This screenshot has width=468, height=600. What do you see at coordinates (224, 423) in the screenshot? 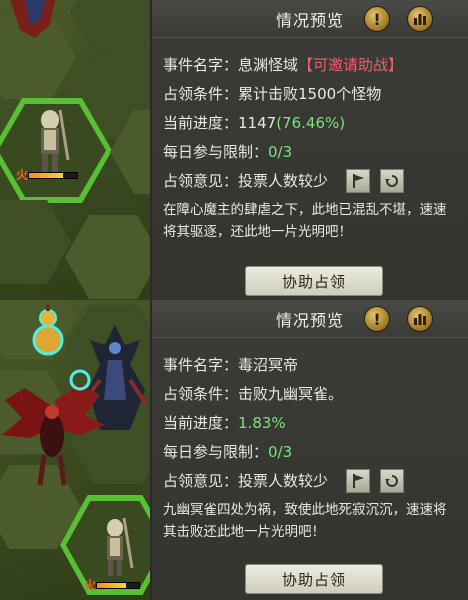
I see `progress-row-2: 当前进度： 1.83%` at bounding box center [224, 423].